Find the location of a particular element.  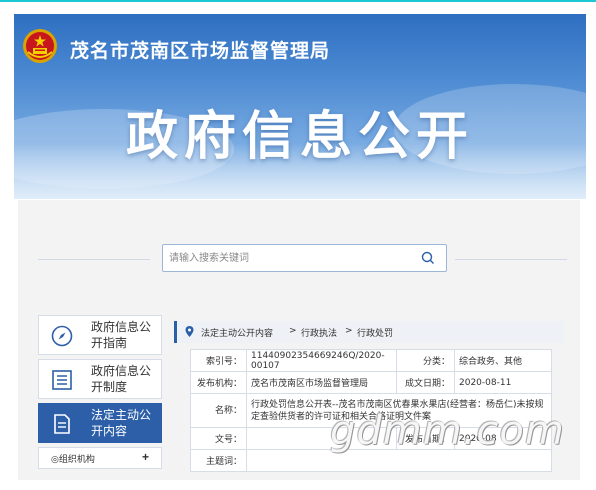

page-title: 政府信息公开 is located at coordinates (299, 137).